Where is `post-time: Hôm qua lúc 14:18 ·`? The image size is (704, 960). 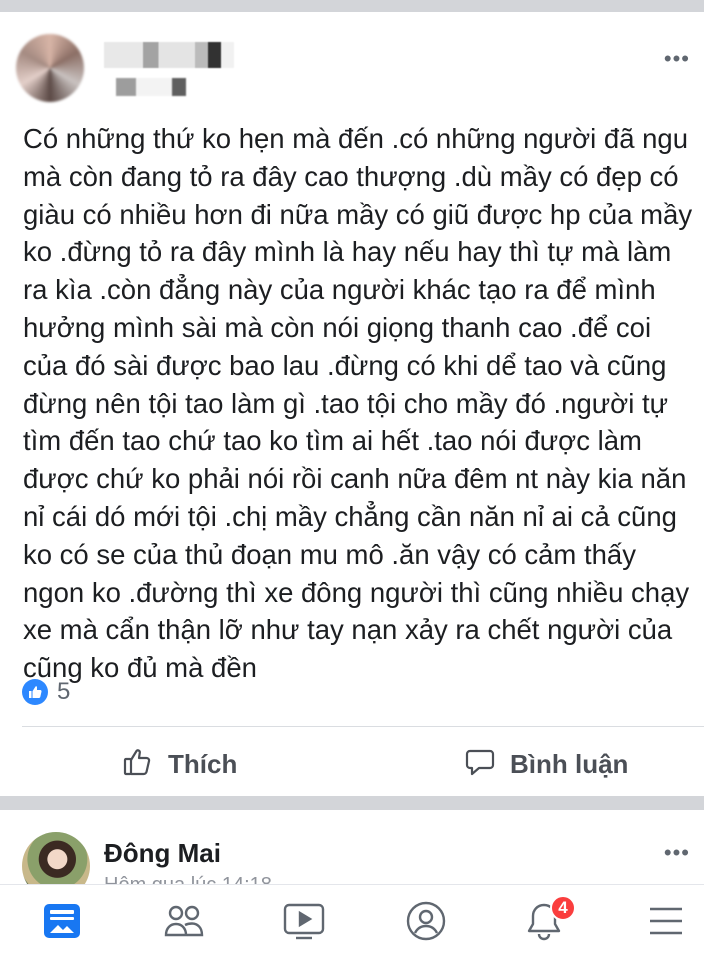
post-time: Hôm qua lúc 14:18 · is located at coordinates (194, 879).